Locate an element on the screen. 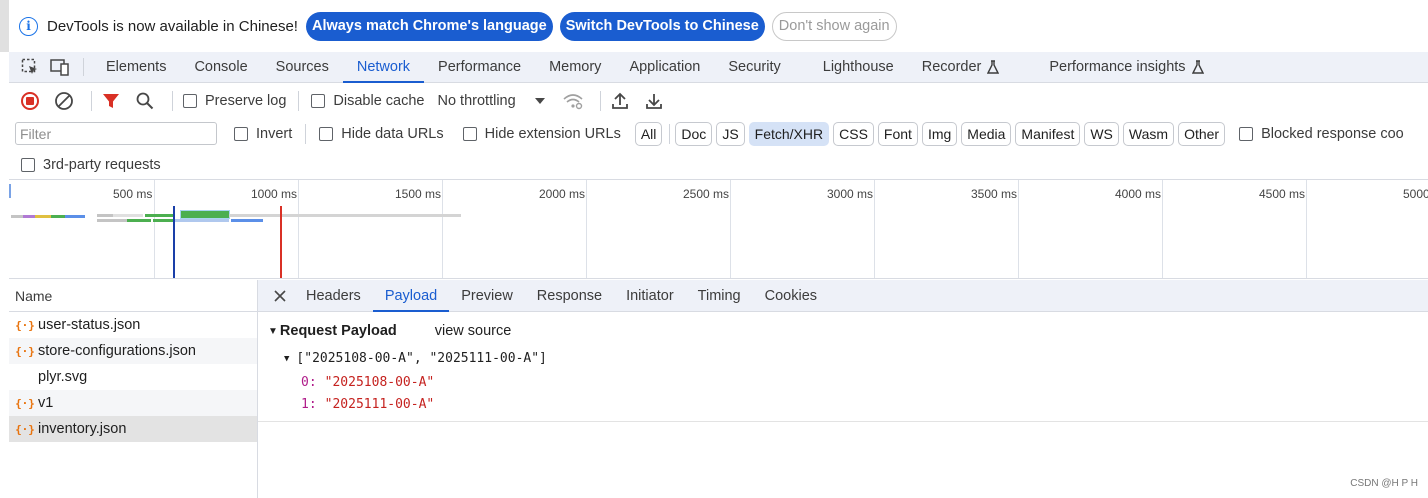 The height and width of the screenshot is (498, 1428). blocked-response-cookies-label: Blocked response coo is located at coordinates (1332, 133).